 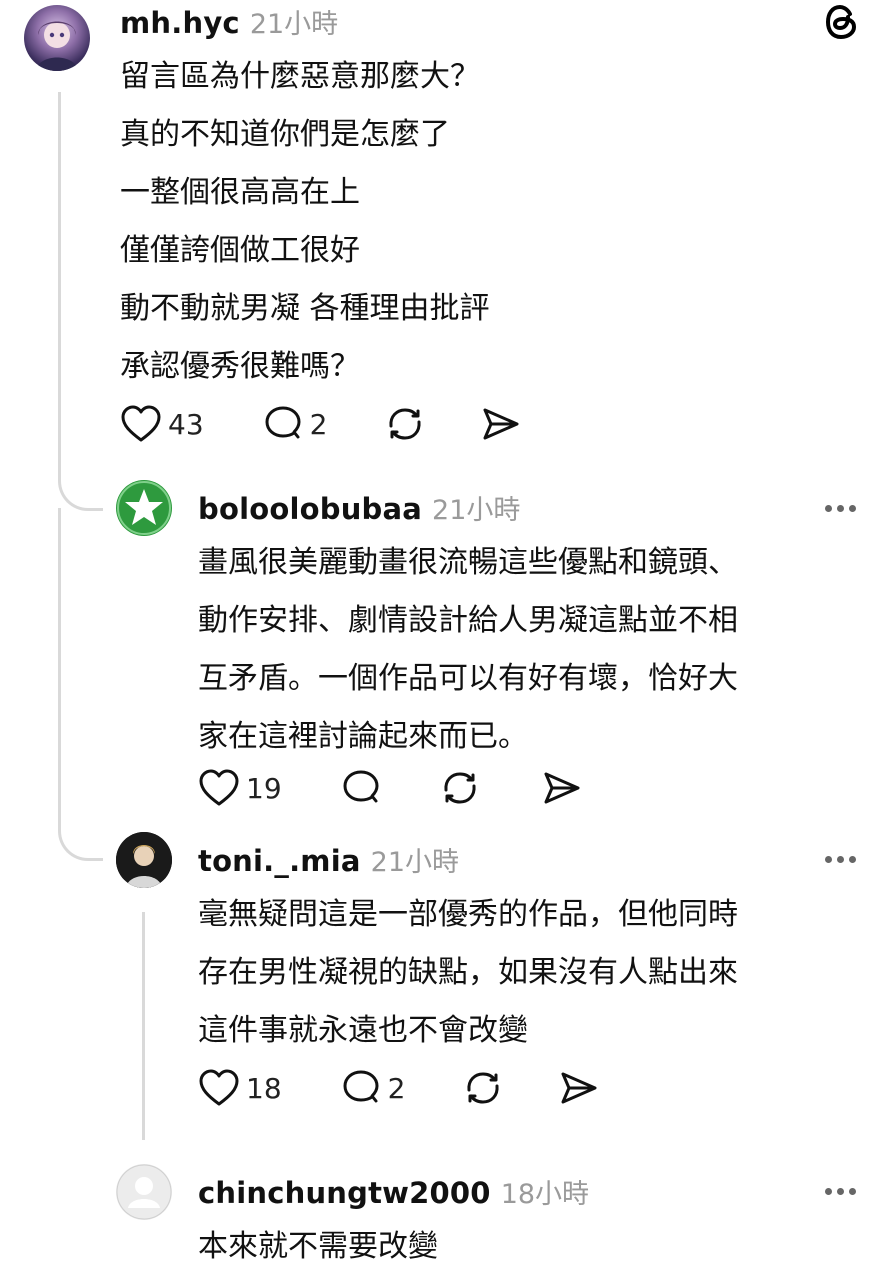 I want to click on comment-body: 本來就不需要改變, so click(x=318, y=1247).